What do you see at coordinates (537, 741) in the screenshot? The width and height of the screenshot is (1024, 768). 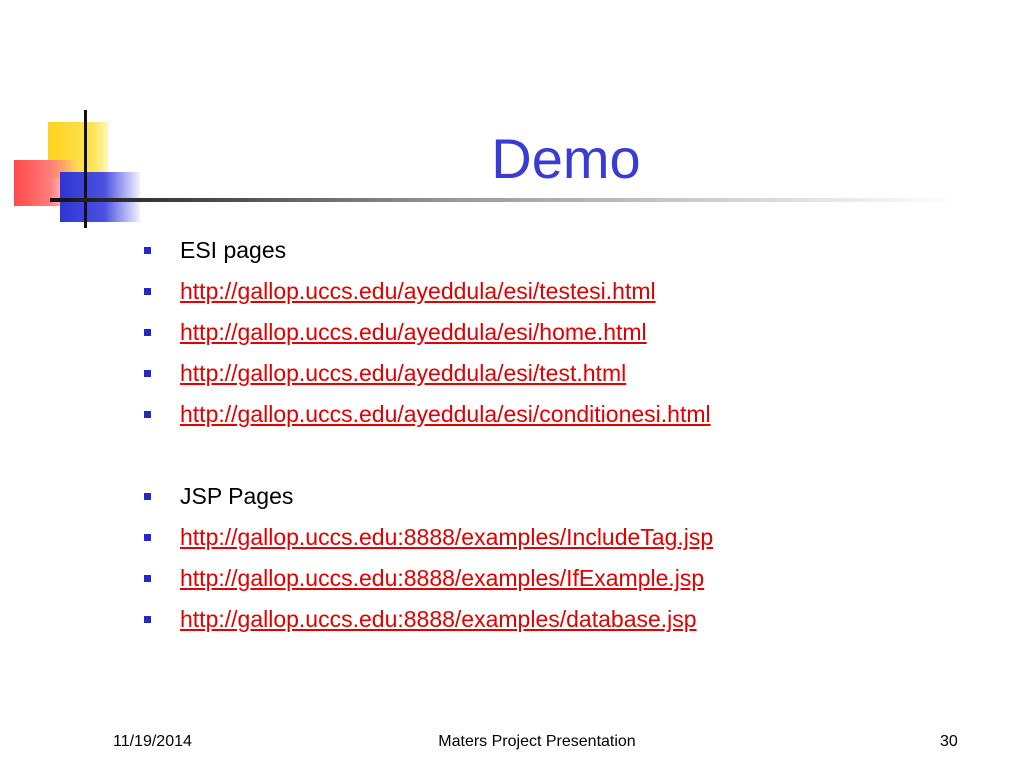 I see `footer-presentation-title: Maters Project Presentation` at bounding box center [537, 741].